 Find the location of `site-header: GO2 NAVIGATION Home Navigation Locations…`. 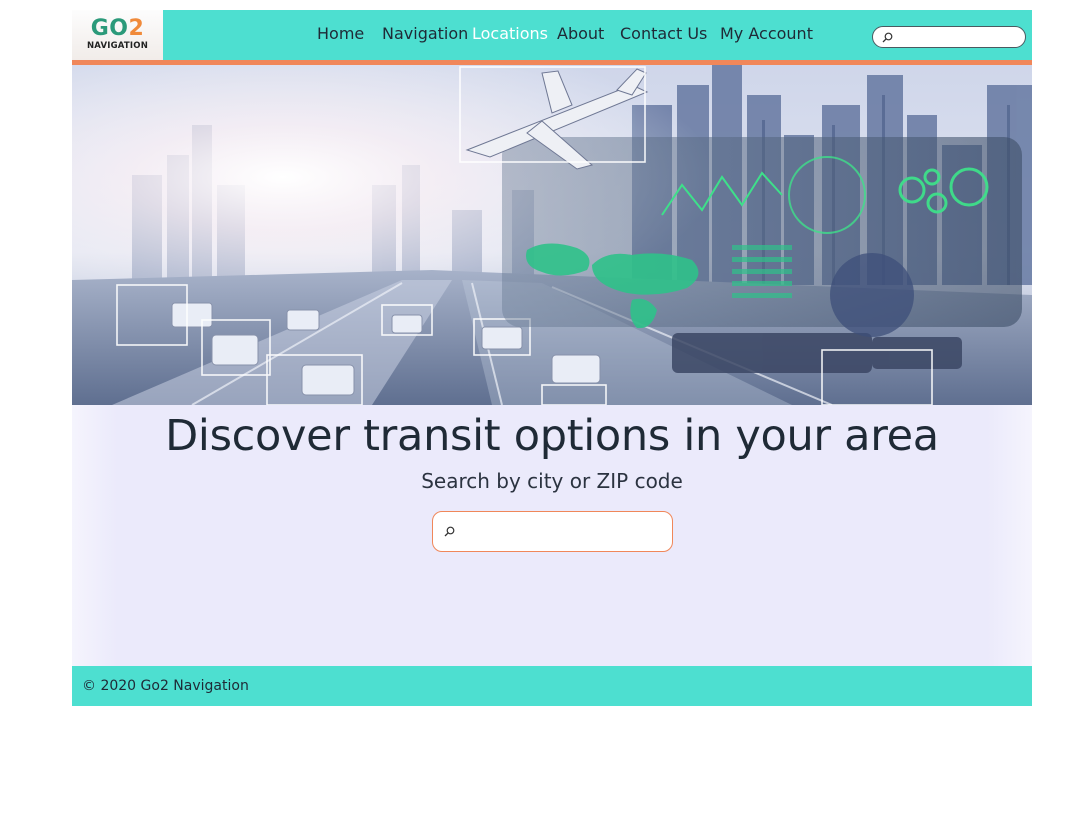

site-header: GO2 NAVIGATION Home Navigation Locations… is located at coordinates (552, 37).